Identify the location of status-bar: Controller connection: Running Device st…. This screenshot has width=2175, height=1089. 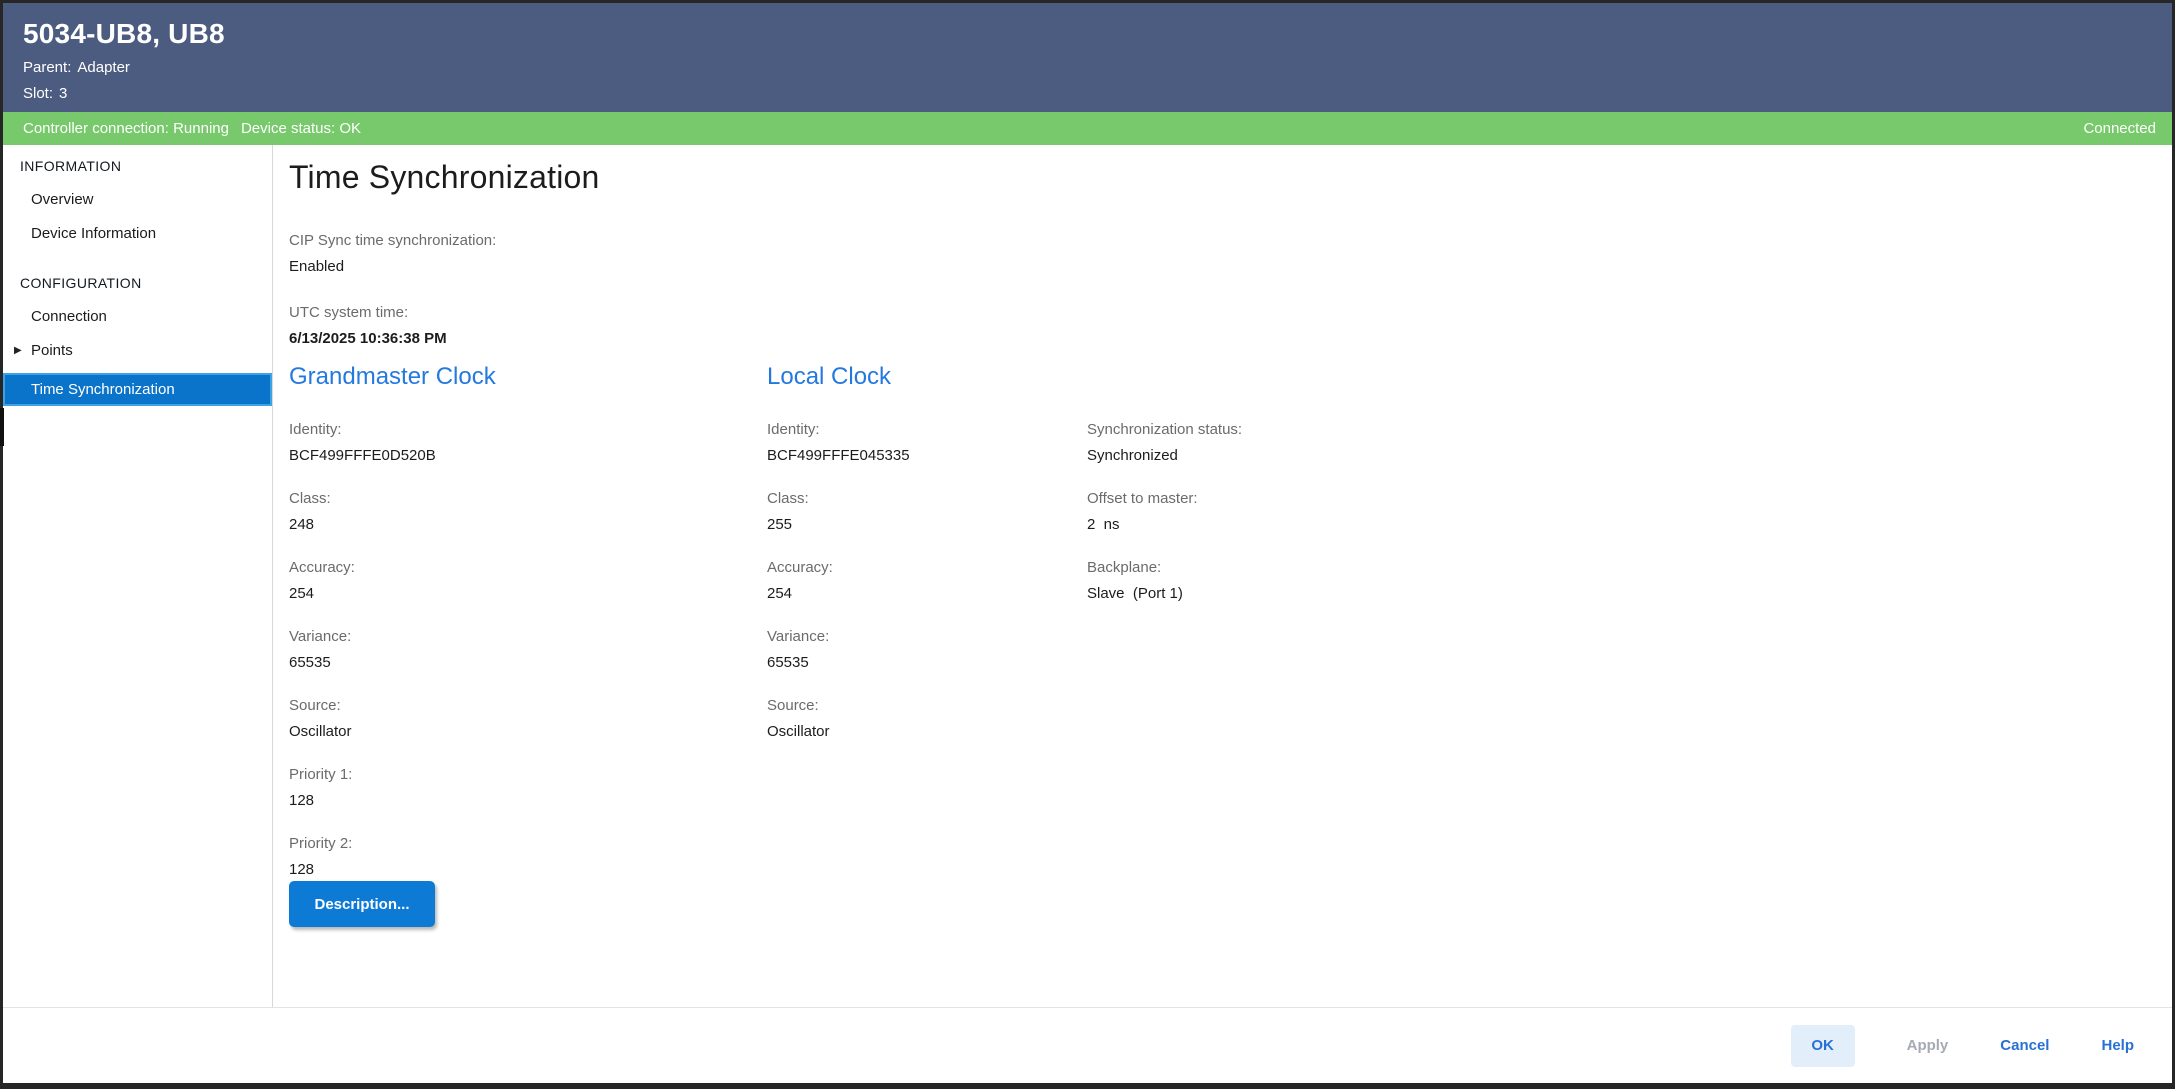
(1087, 128).